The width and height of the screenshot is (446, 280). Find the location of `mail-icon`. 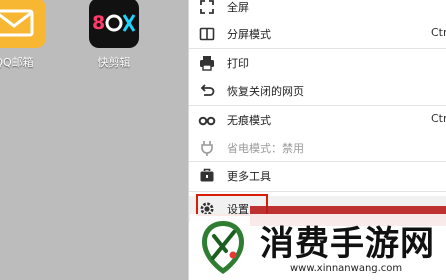

mail-icon is located at coordinates (23, 24).